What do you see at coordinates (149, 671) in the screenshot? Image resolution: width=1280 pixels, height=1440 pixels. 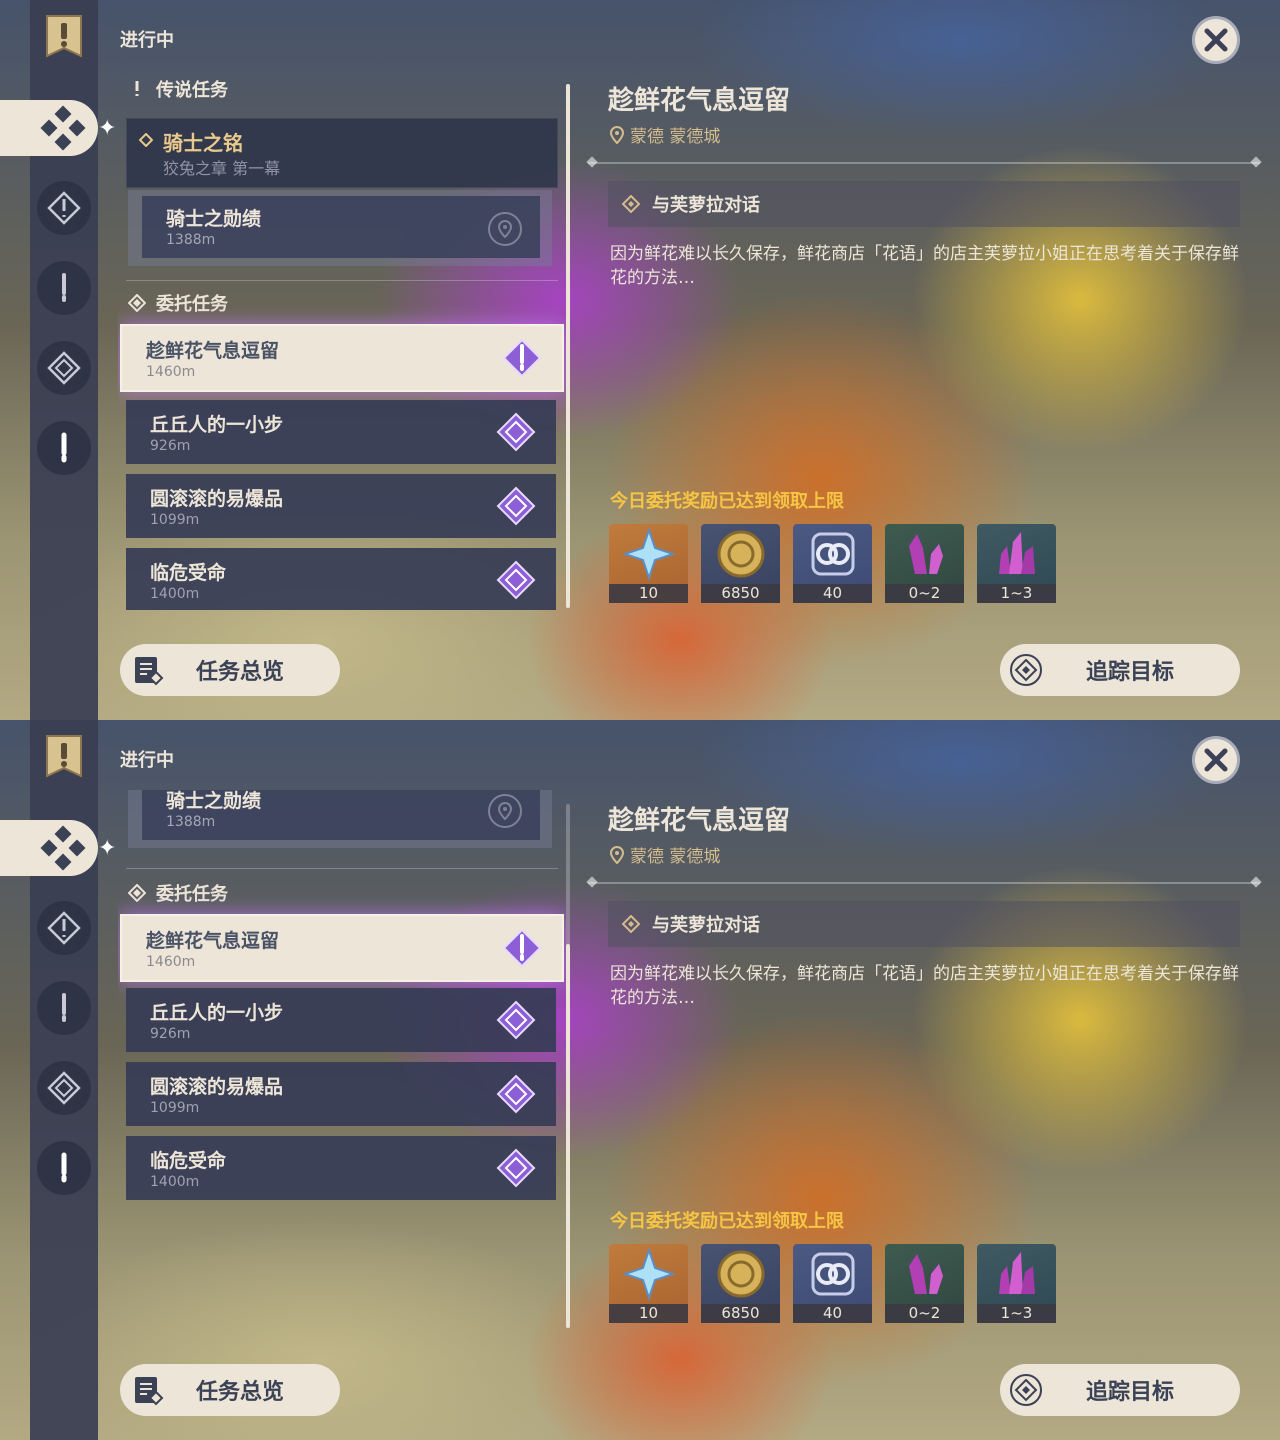 I see `quest-book-icon` at bounding box center [149, 671].